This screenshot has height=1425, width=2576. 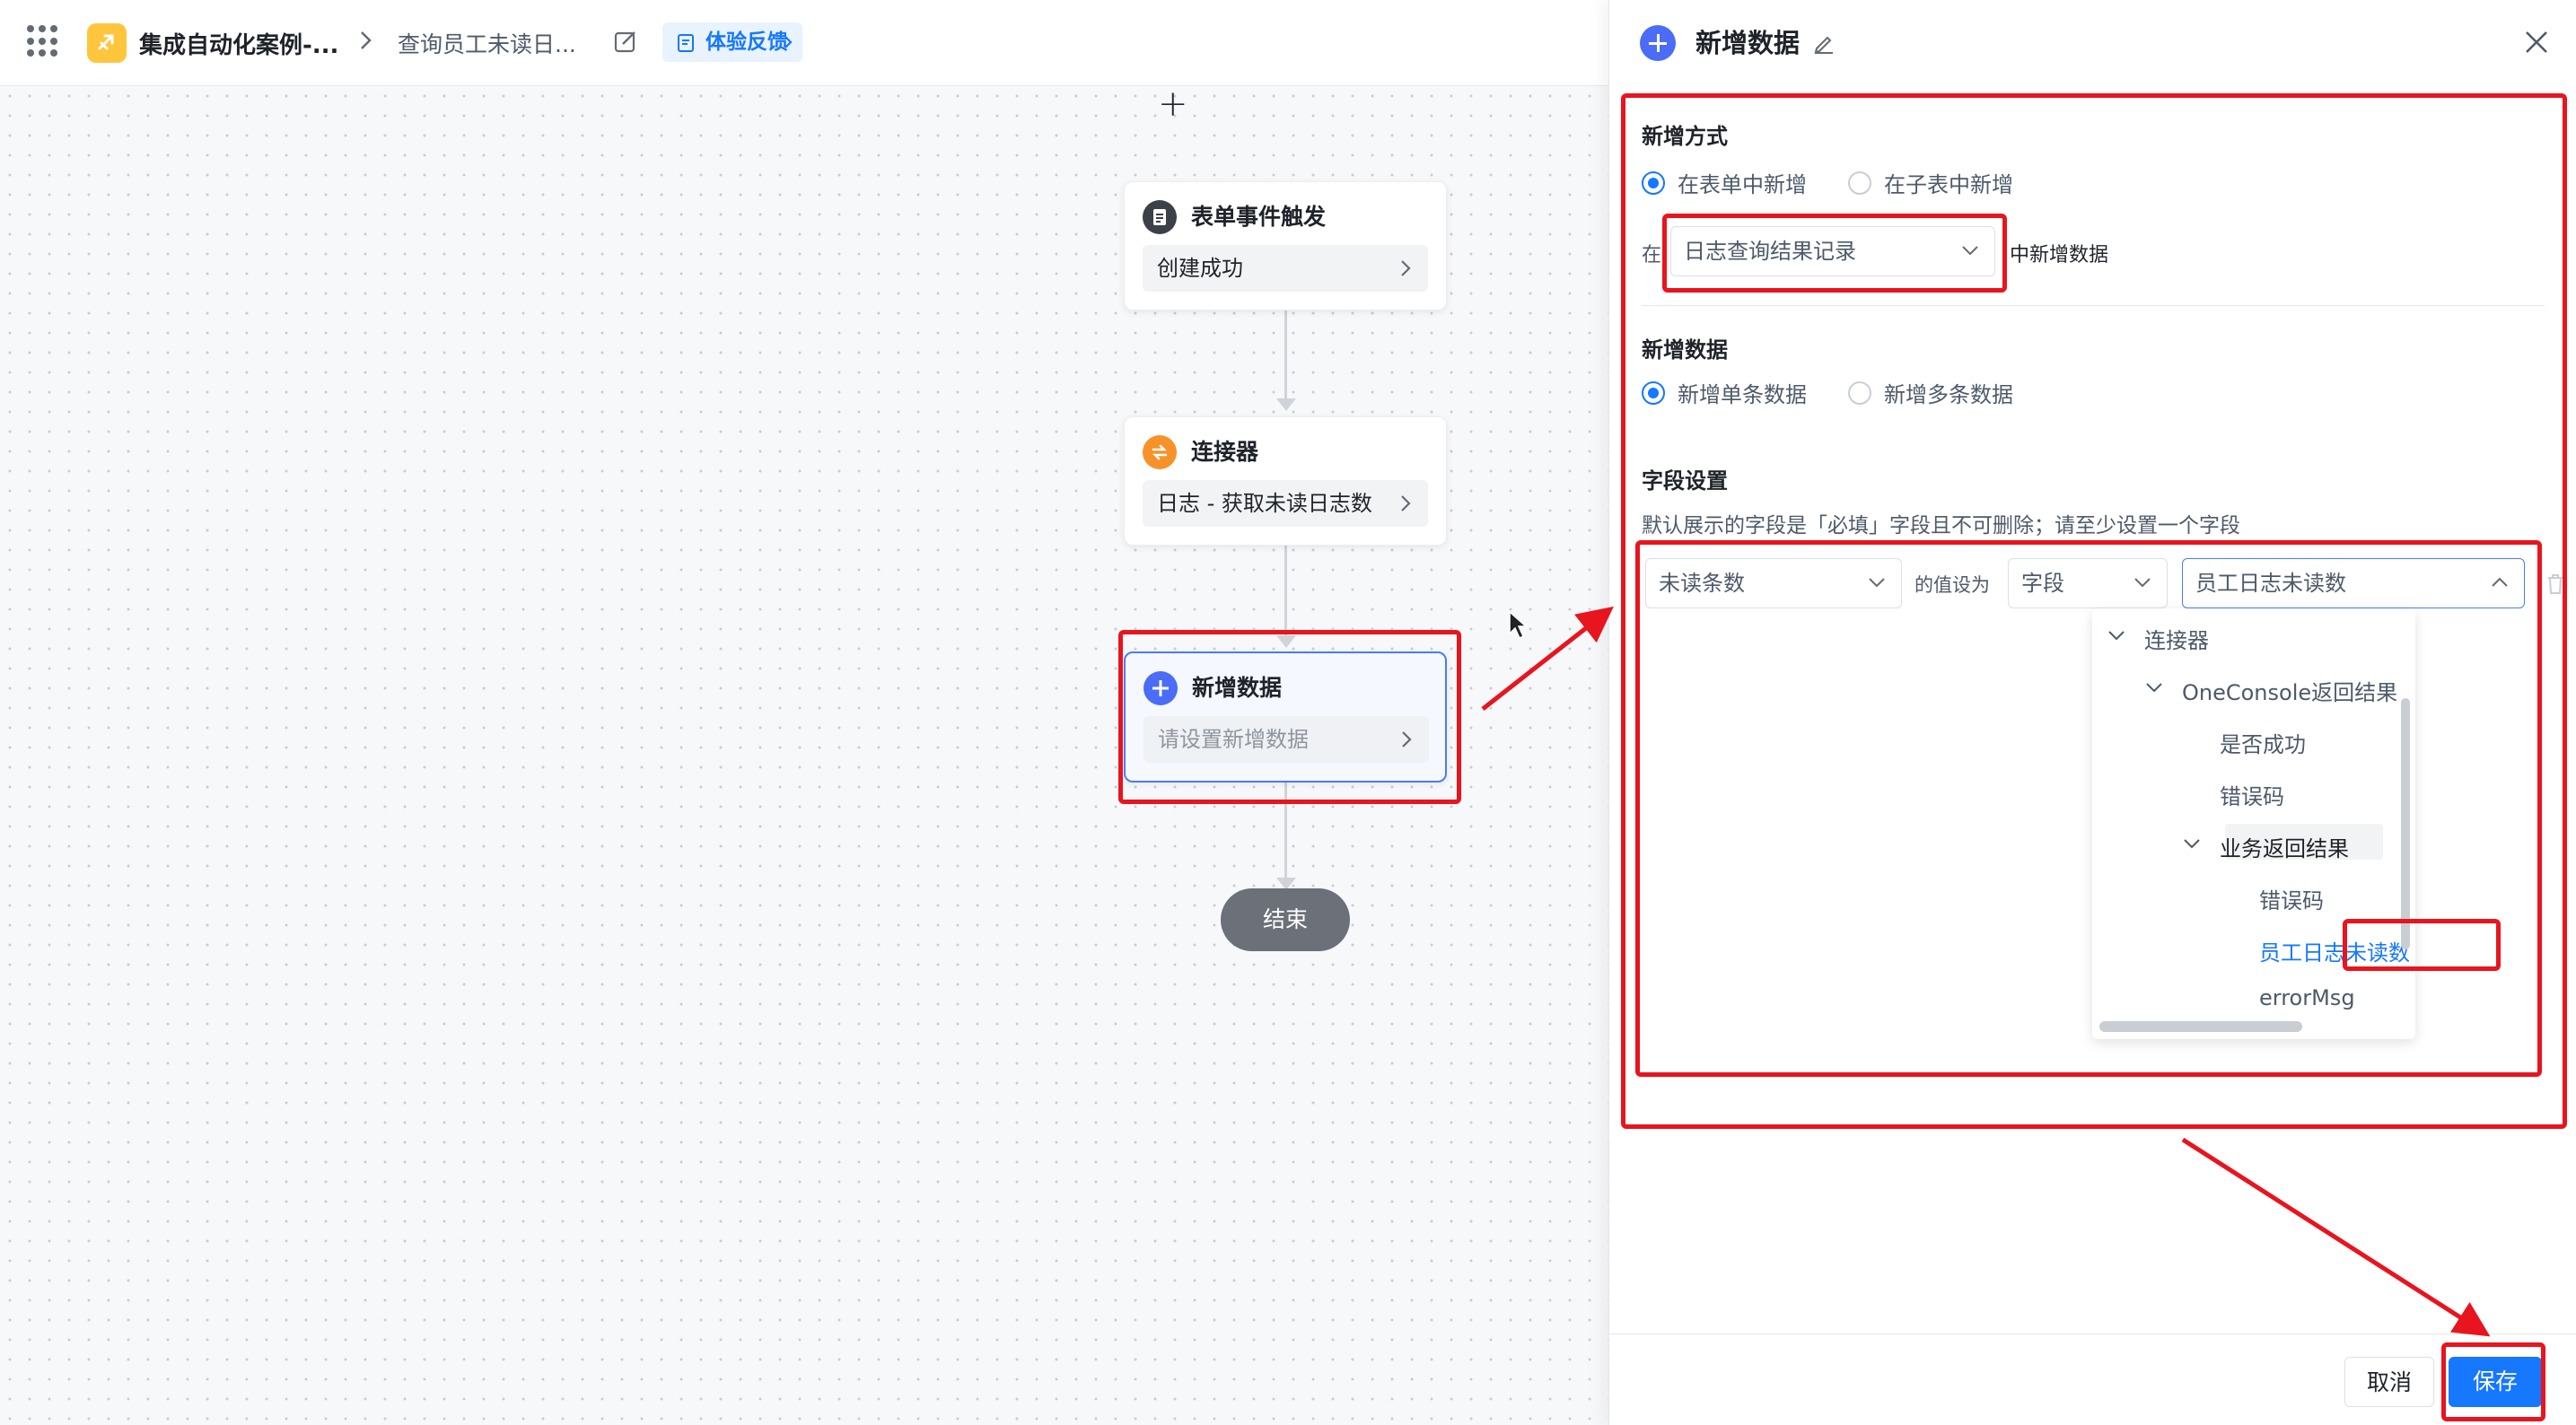 What do you see at coordinates (1685, 481) in the screenshot?
I see `field-settings-title: 字段设置` at bounding box center [1685, 481].